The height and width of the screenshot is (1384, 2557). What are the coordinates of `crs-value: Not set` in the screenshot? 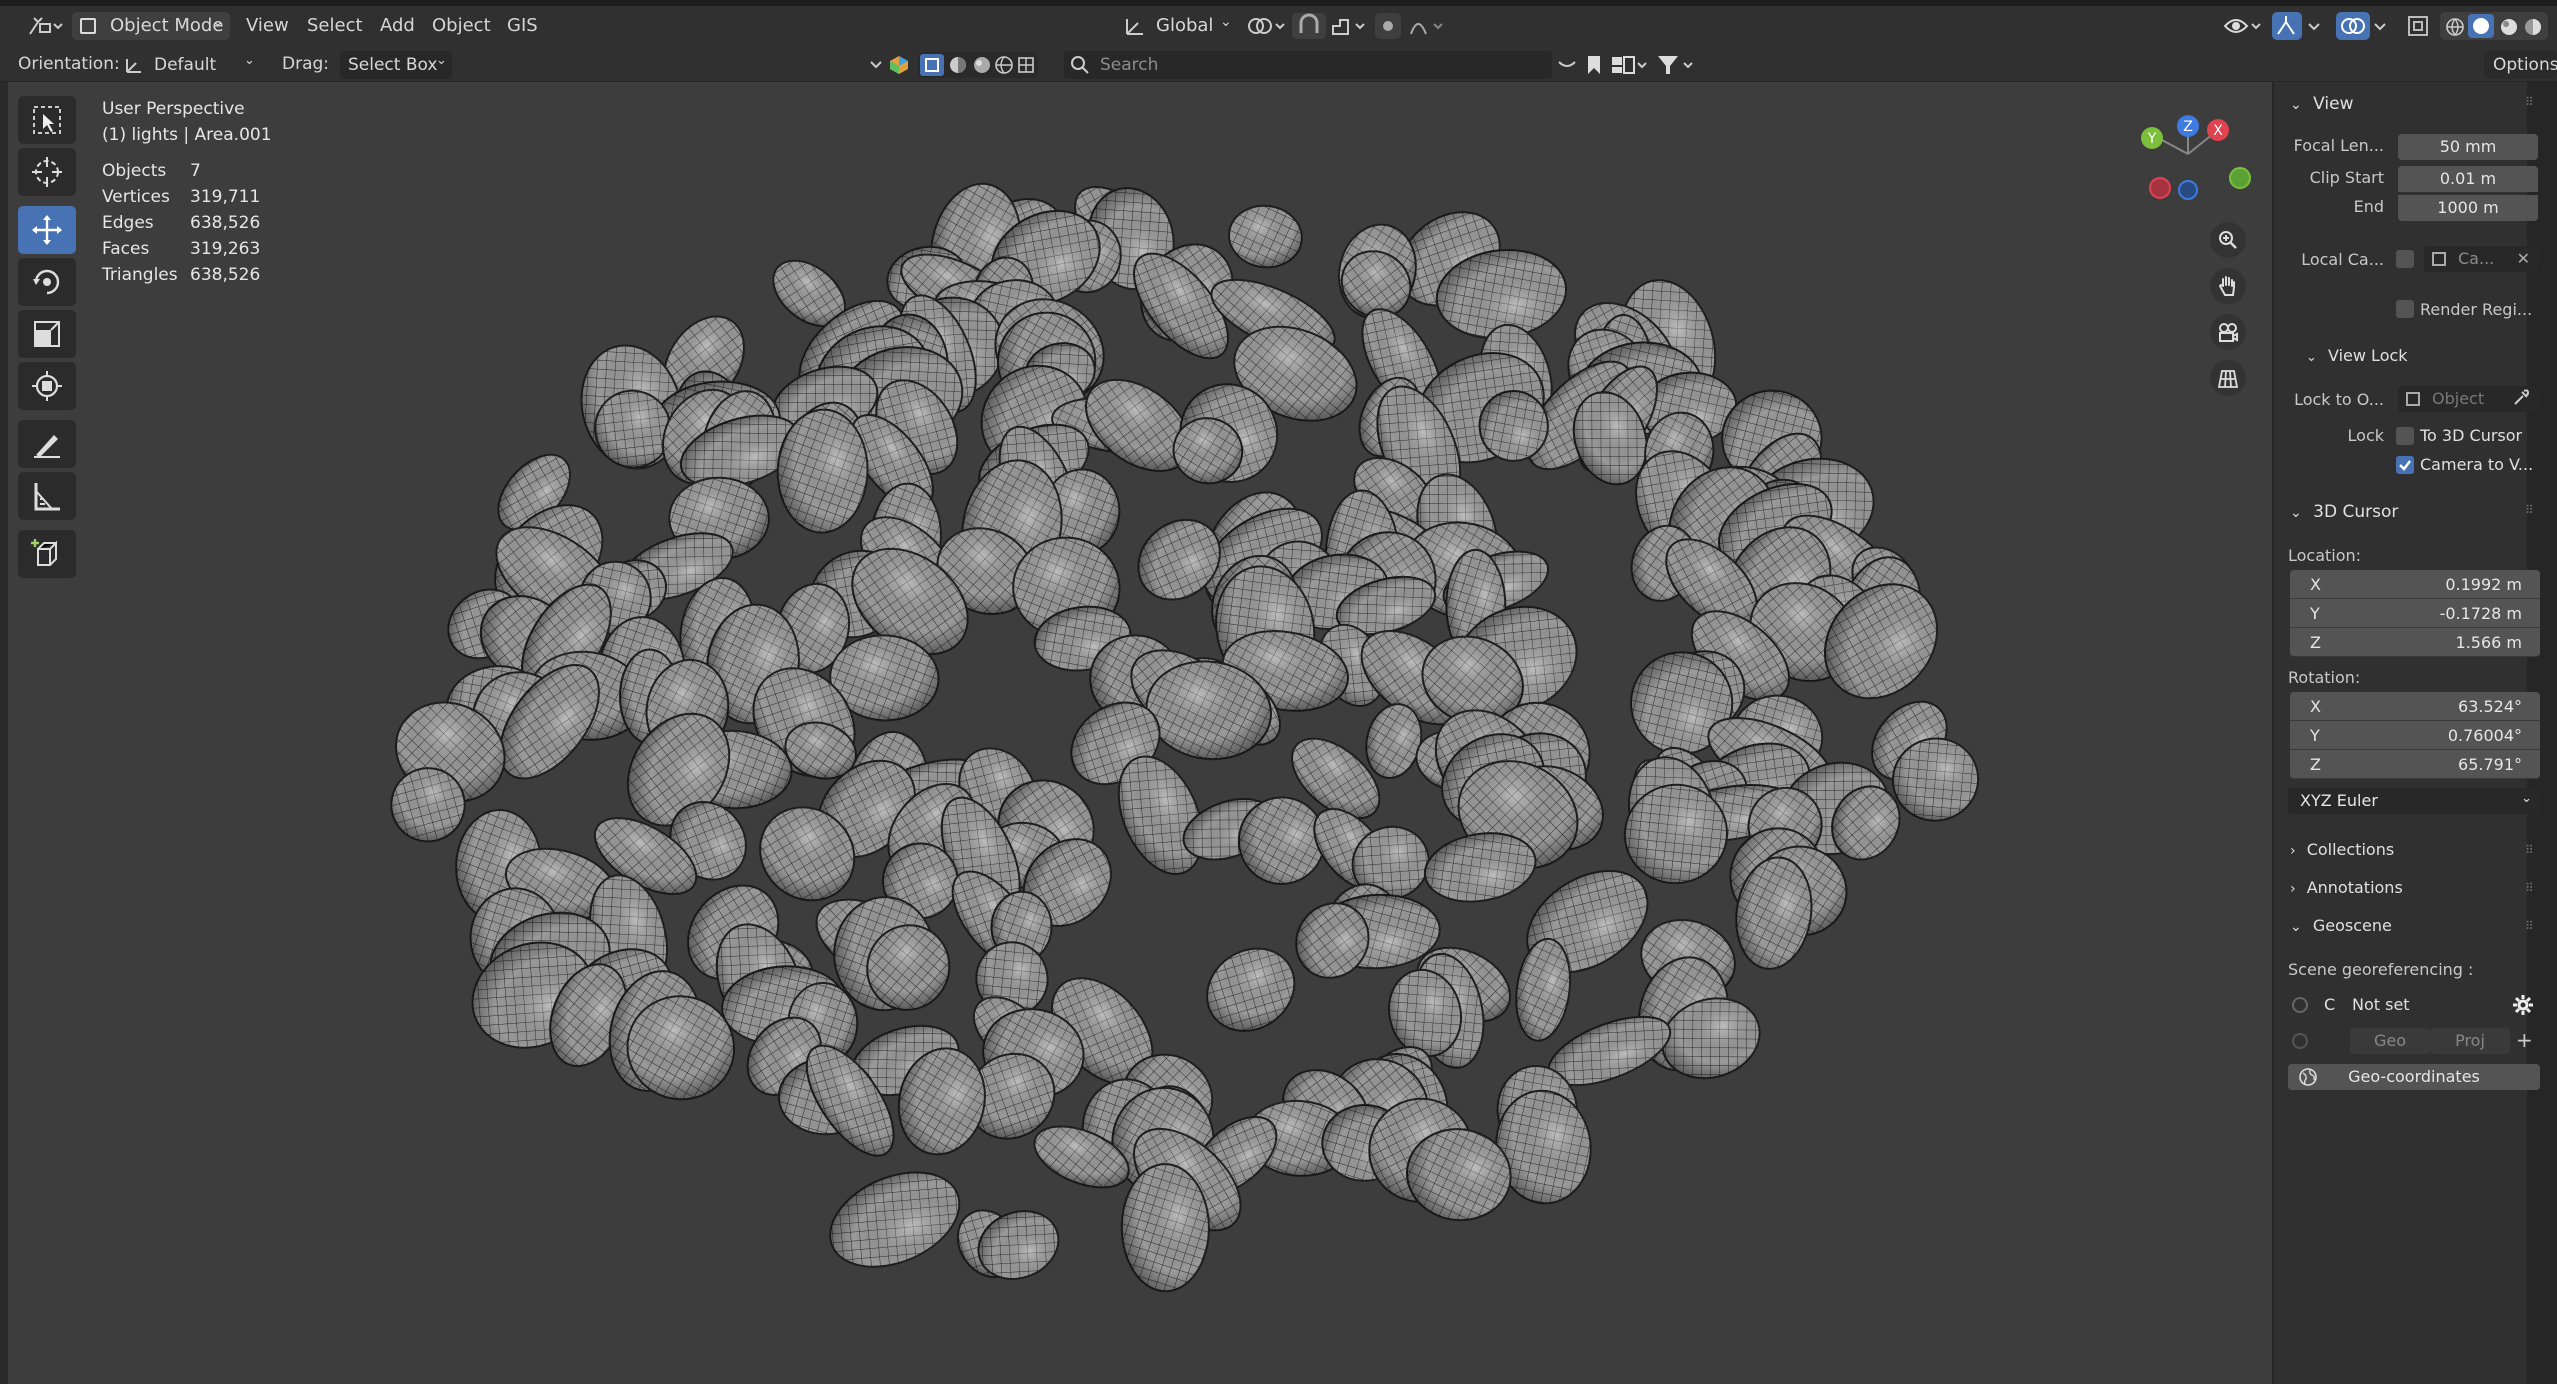 It's located at (2381, 1004).